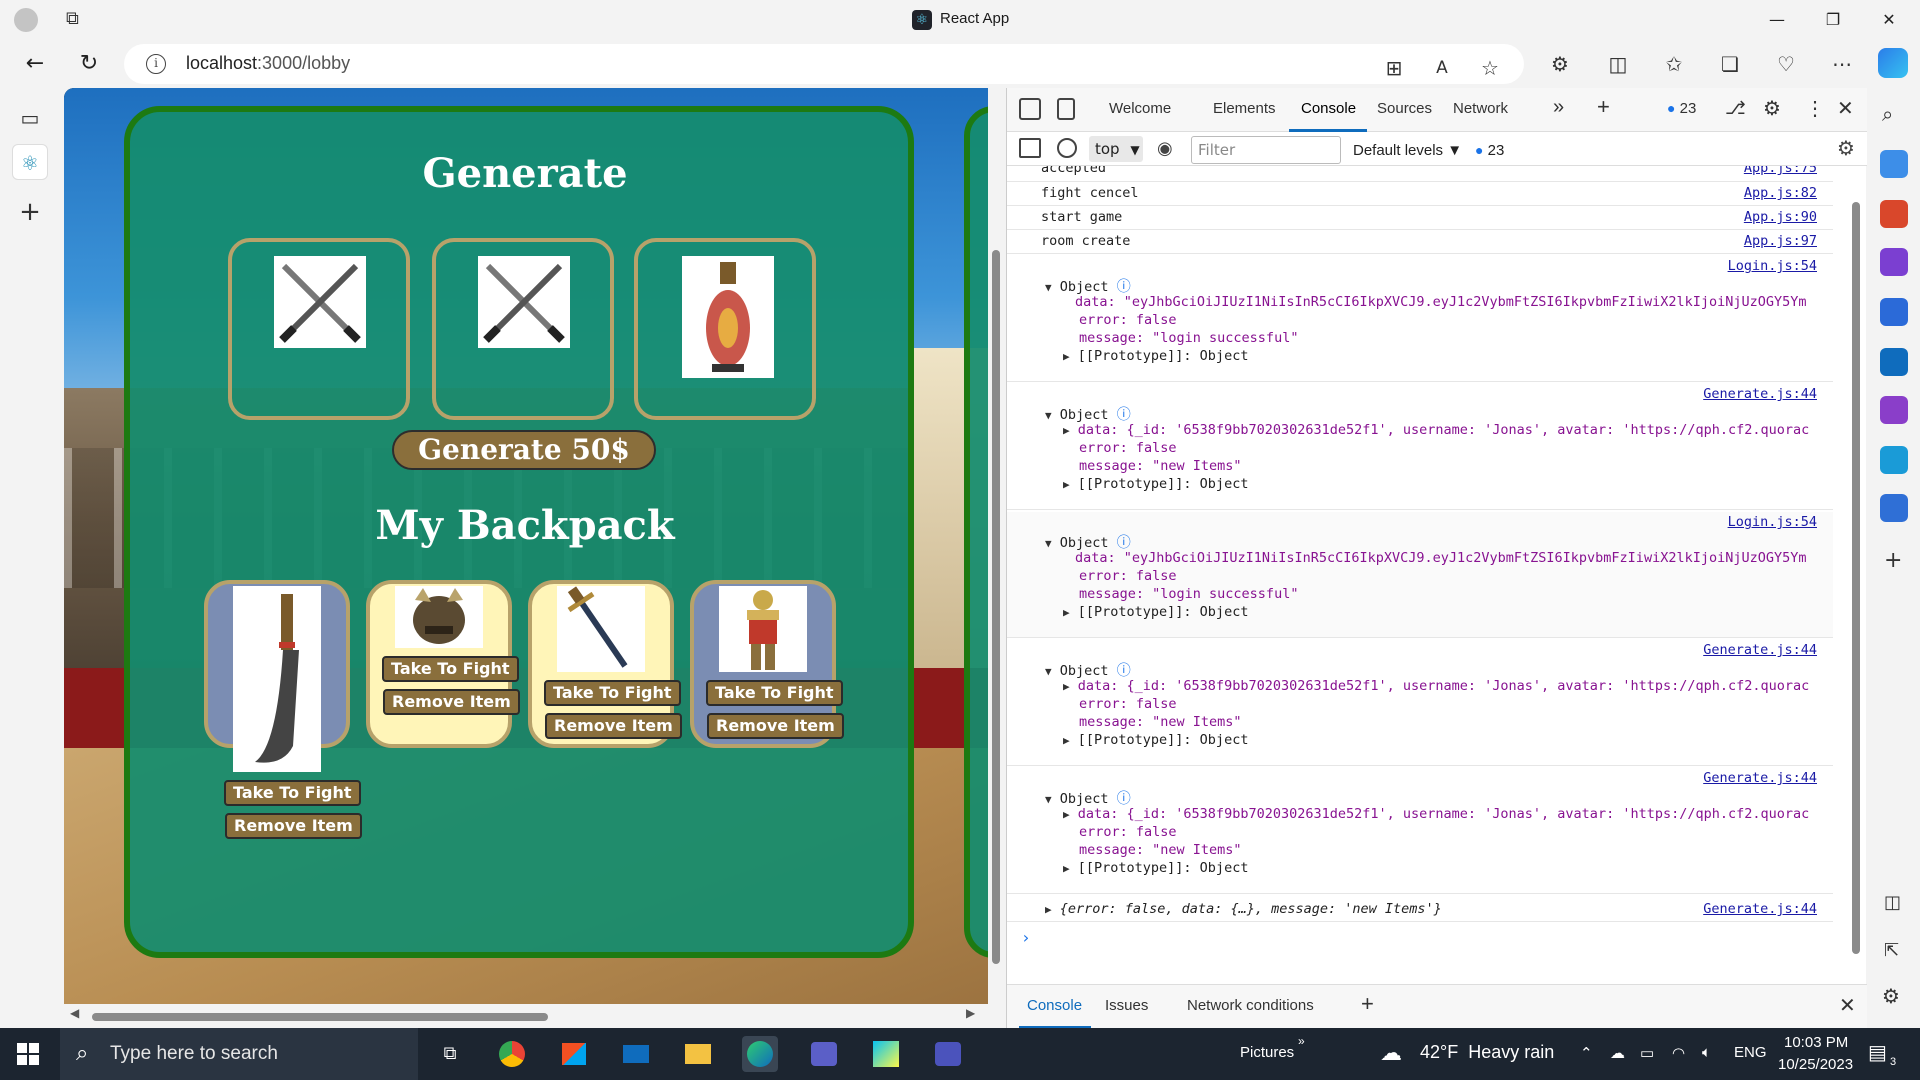 This screenshot has width=1920, height=1080. What do you see at coordinates (1681, 108) in the screenshot?
I see `issues-counter: ● 23` at bounding box center [1681, 108].